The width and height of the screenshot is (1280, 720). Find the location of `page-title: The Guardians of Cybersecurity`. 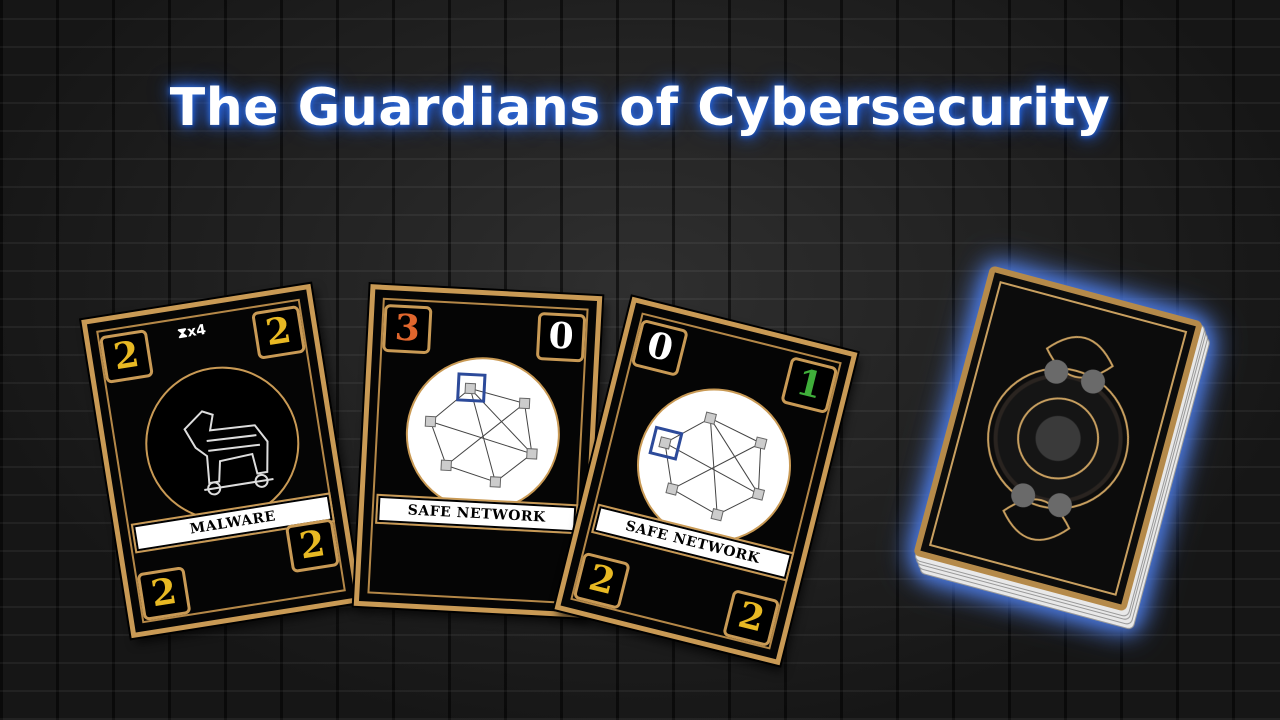

page-title: The Guardians of Cybersecurity is located at coordinates (640, 108).